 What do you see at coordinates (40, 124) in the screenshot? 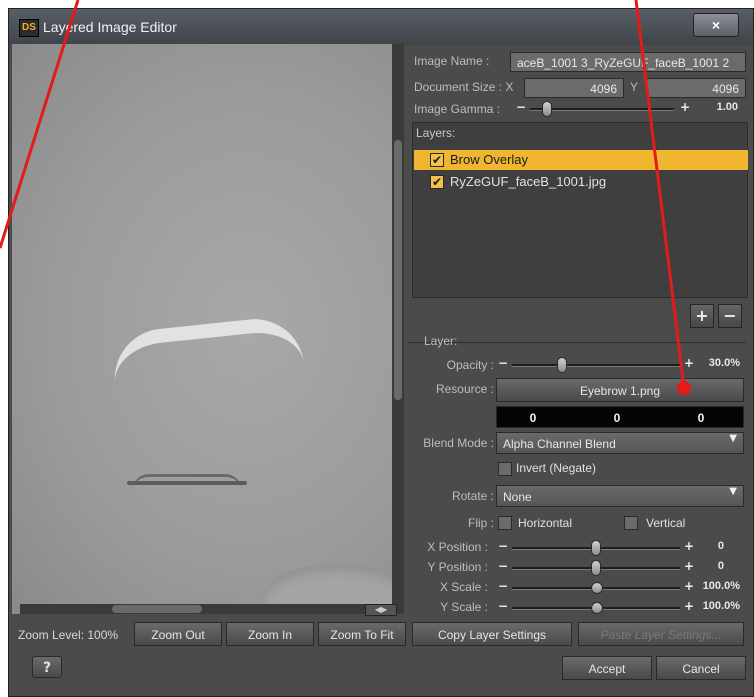
I see `annotation-line-left` at bounding box center [40, 124].